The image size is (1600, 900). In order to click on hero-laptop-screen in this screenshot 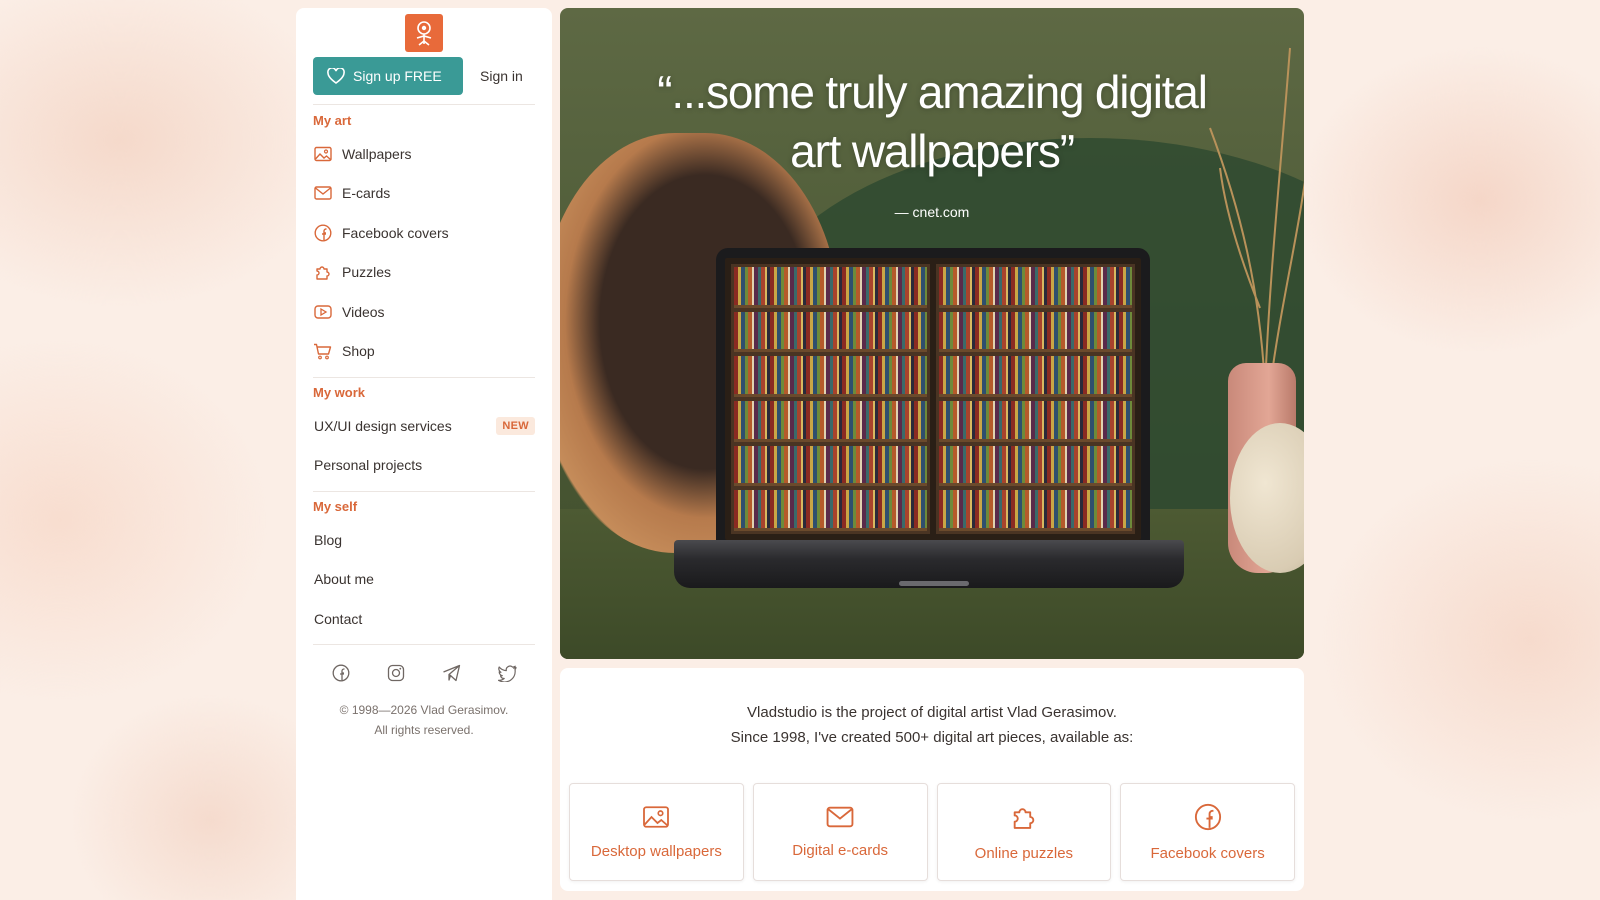, I will do `click(933, 394)`.